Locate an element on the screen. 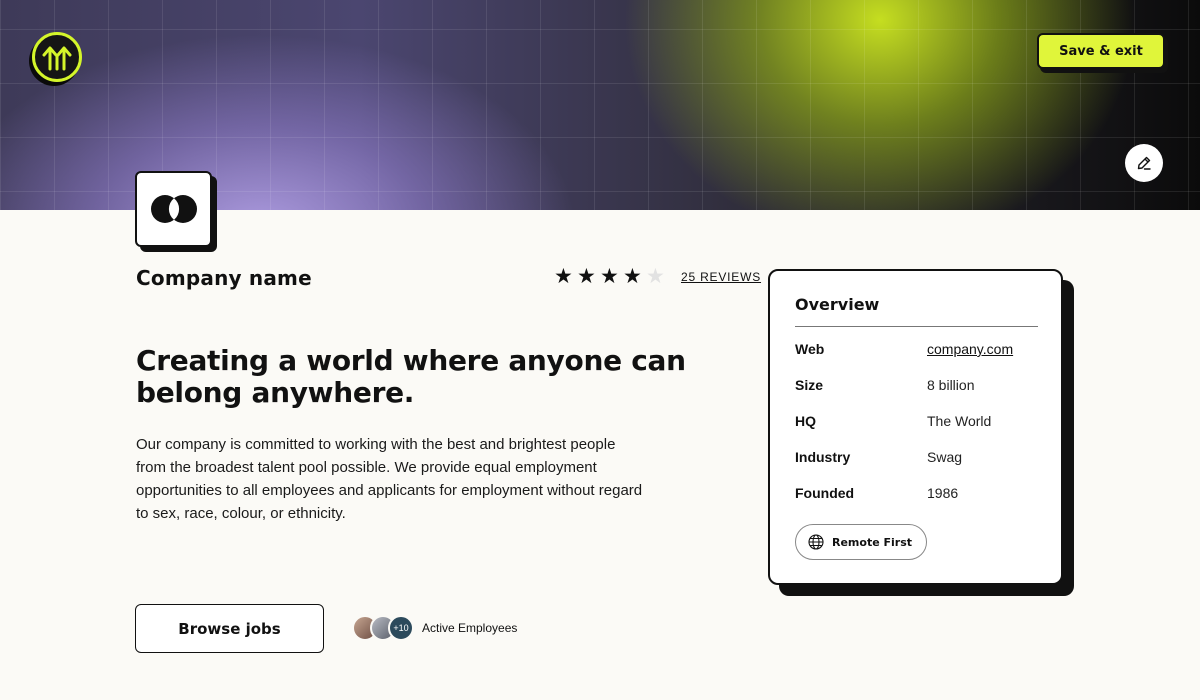  edit-cover-button is located at coordinates (1144, 163).